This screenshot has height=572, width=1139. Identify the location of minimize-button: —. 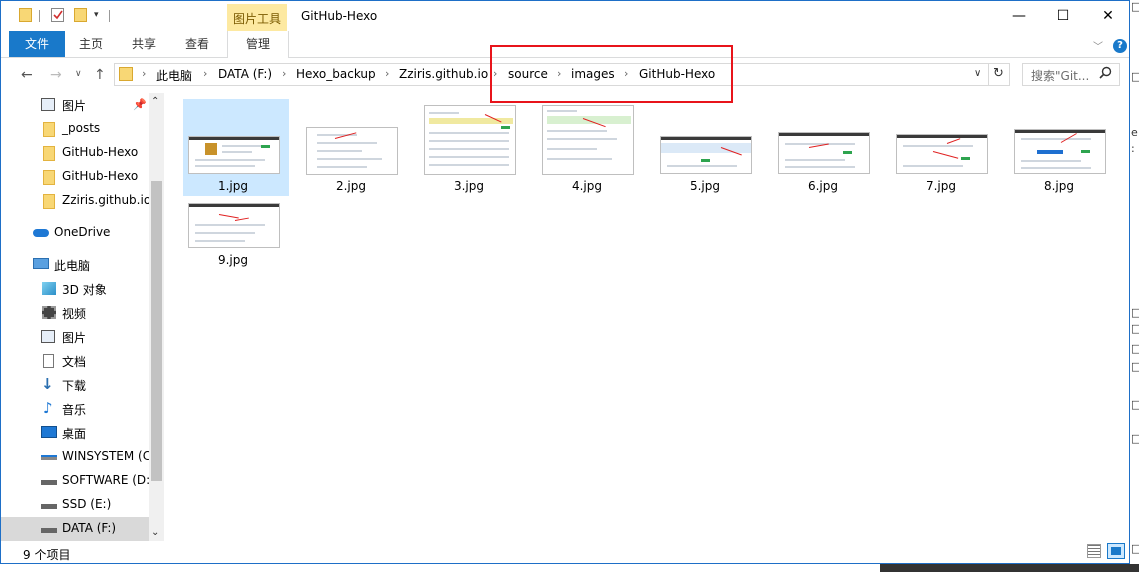
(1019, 16).